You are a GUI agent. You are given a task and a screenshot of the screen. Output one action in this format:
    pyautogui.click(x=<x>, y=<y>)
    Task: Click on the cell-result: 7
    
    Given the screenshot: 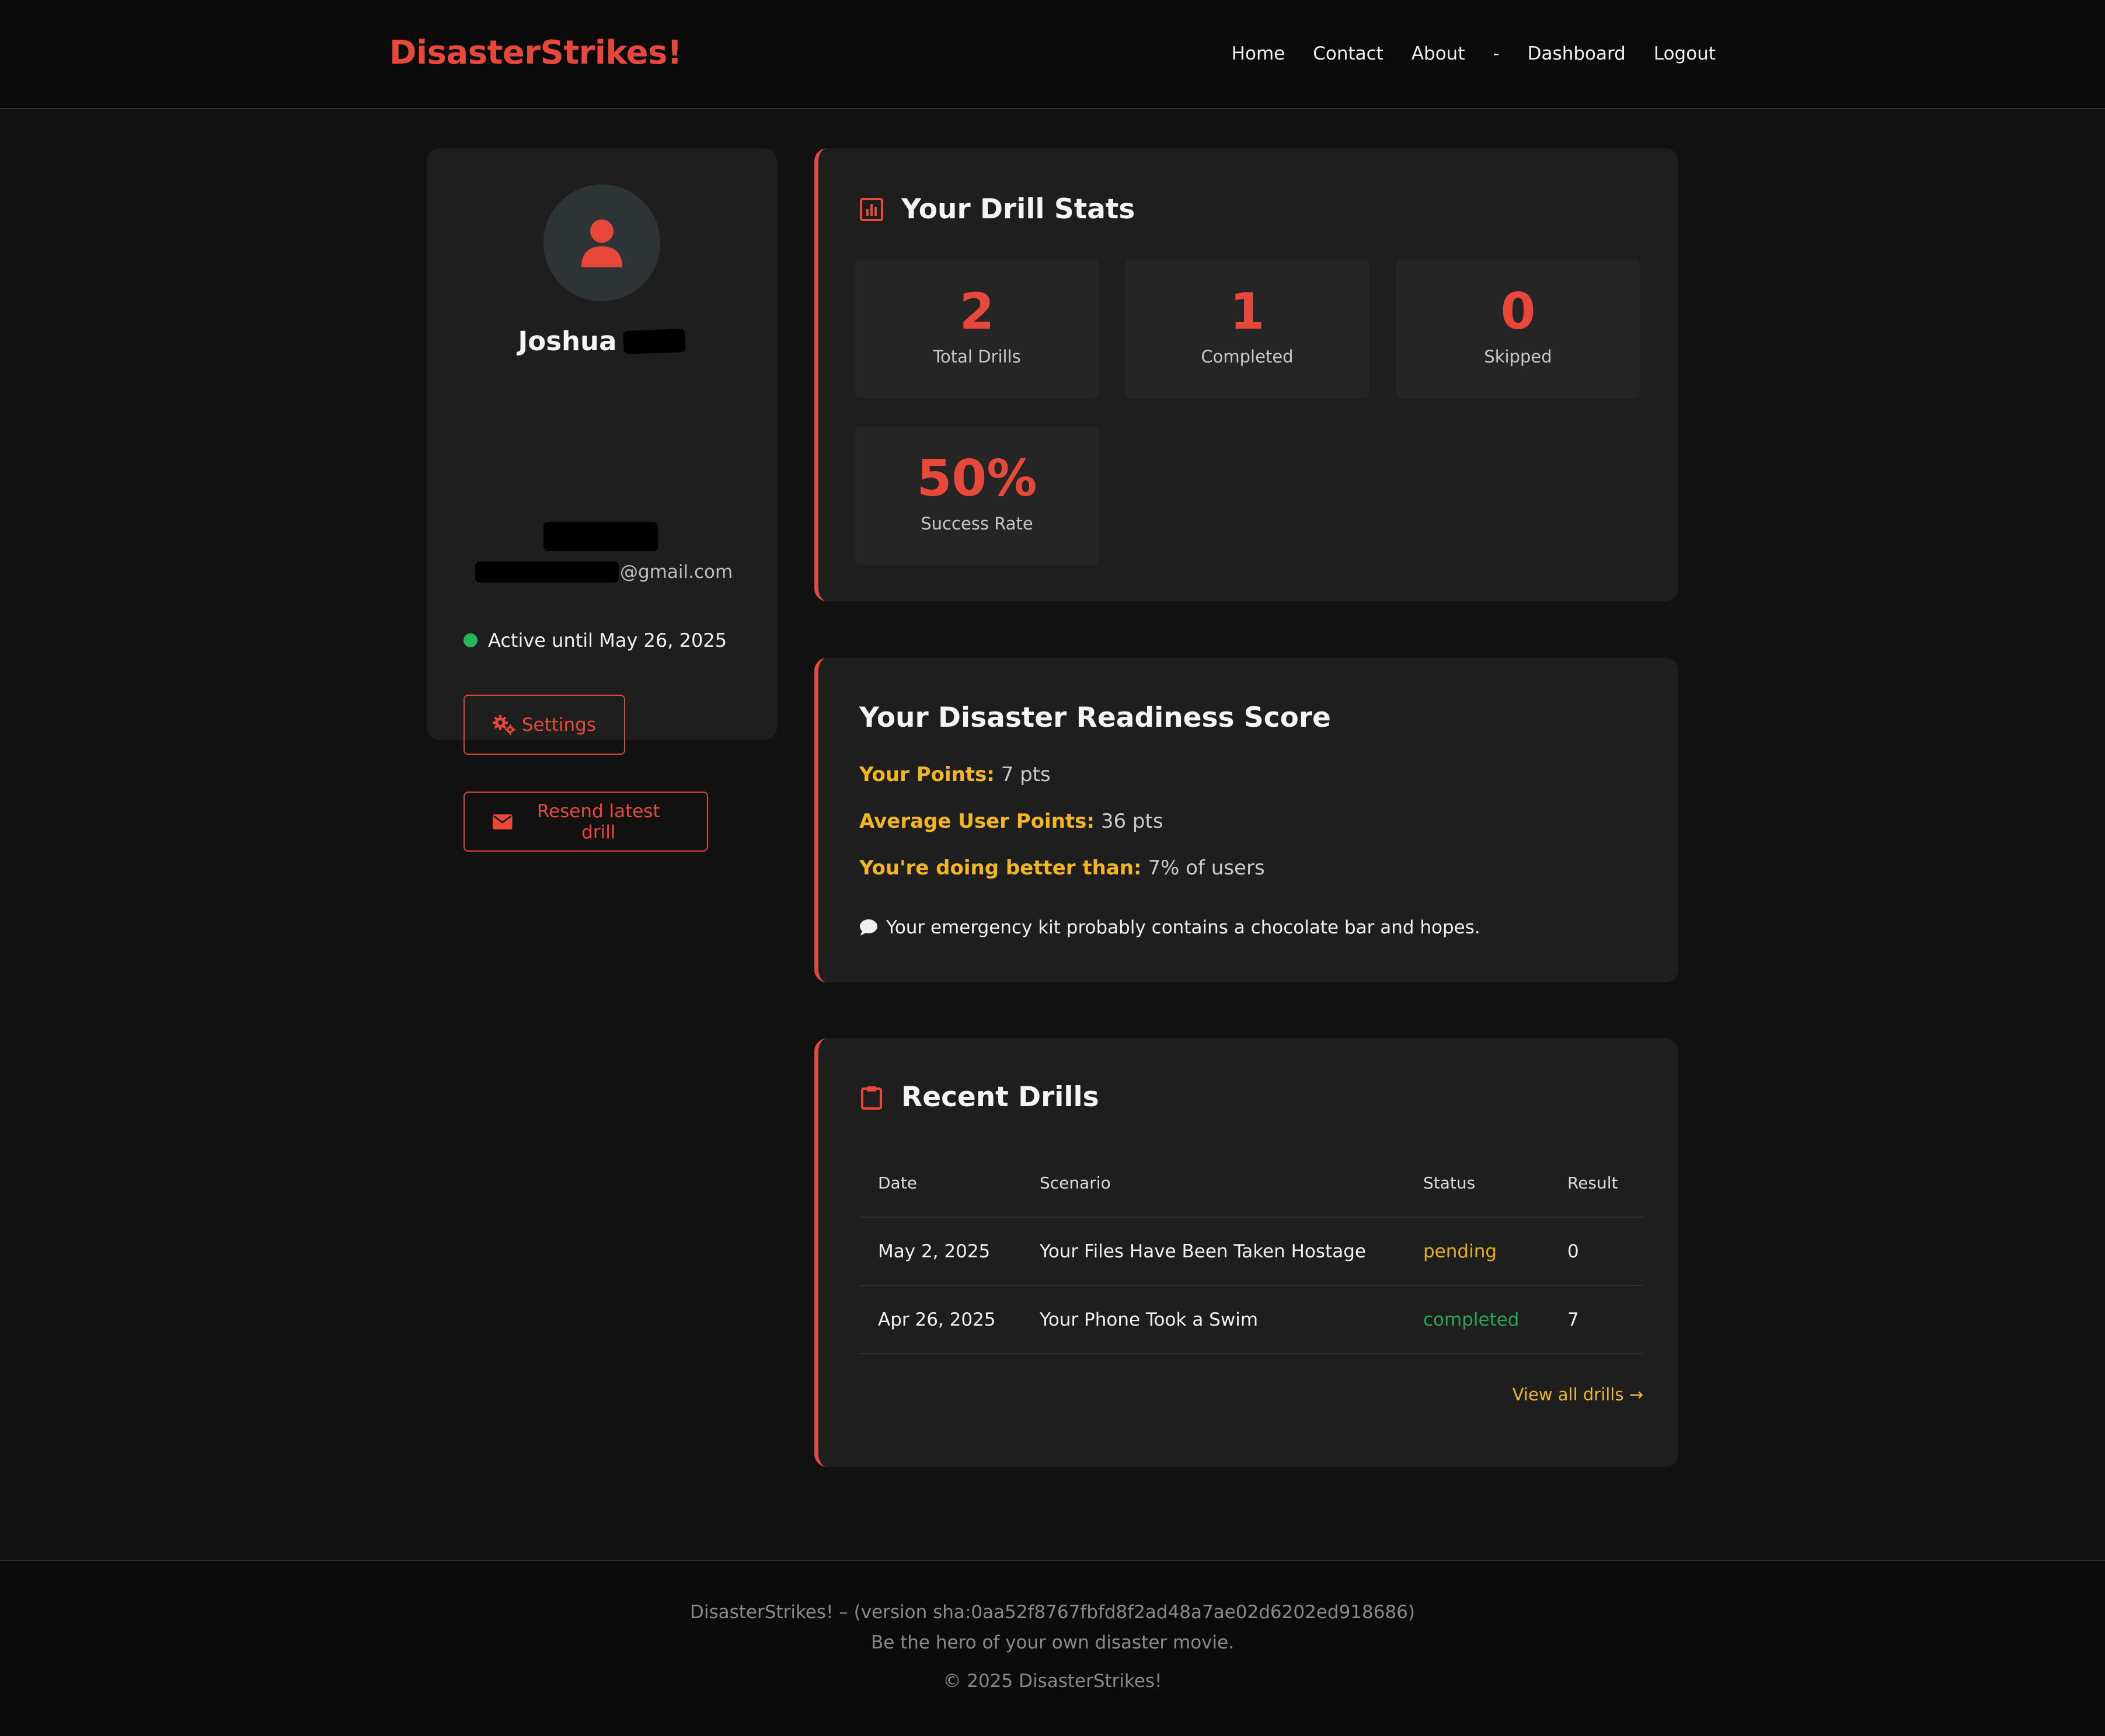 What is the action you would take?
    pyautogui.click(x=1573, y=1319)
    